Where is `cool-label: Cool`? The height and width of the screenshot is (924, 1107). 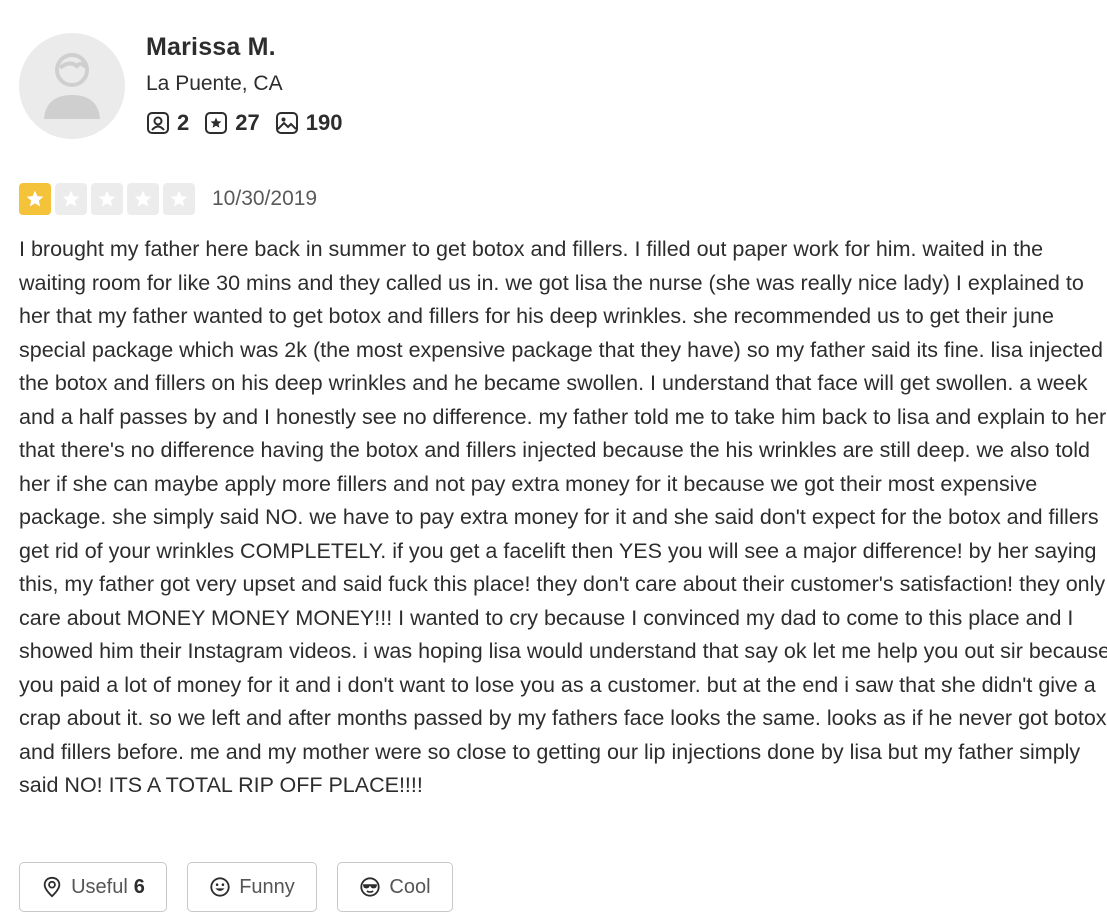 cool-label: Cool is located at coordinates (410, 886).